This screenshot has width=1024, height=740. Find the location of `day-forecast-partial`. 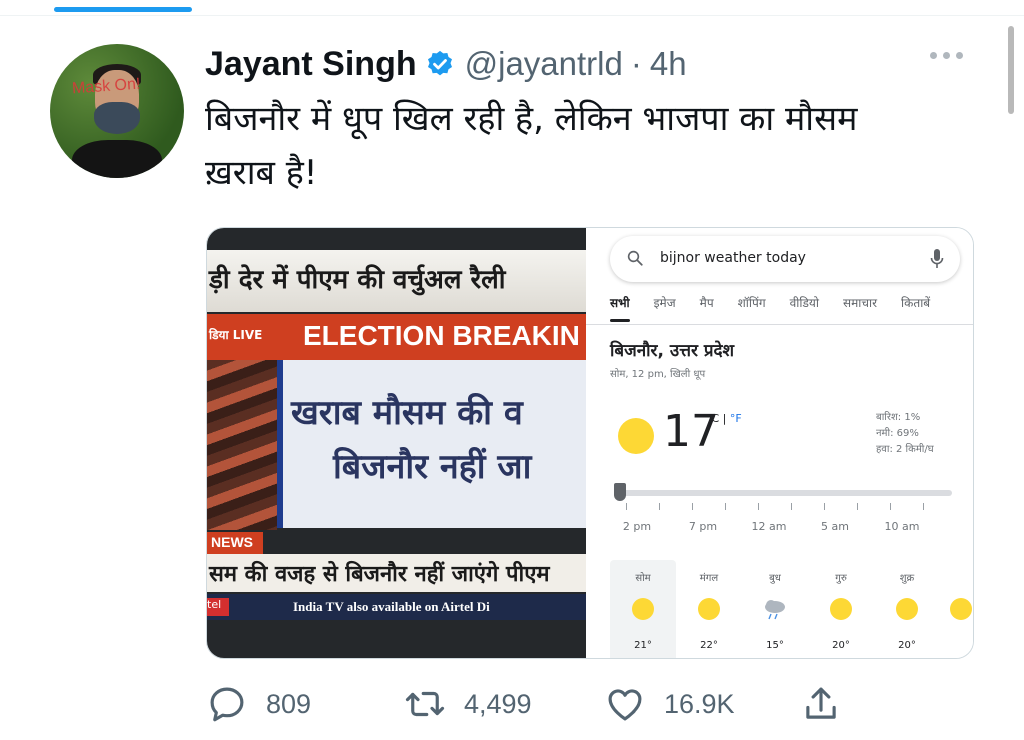

day-forecast-partial is located at coordinates (956, 609).